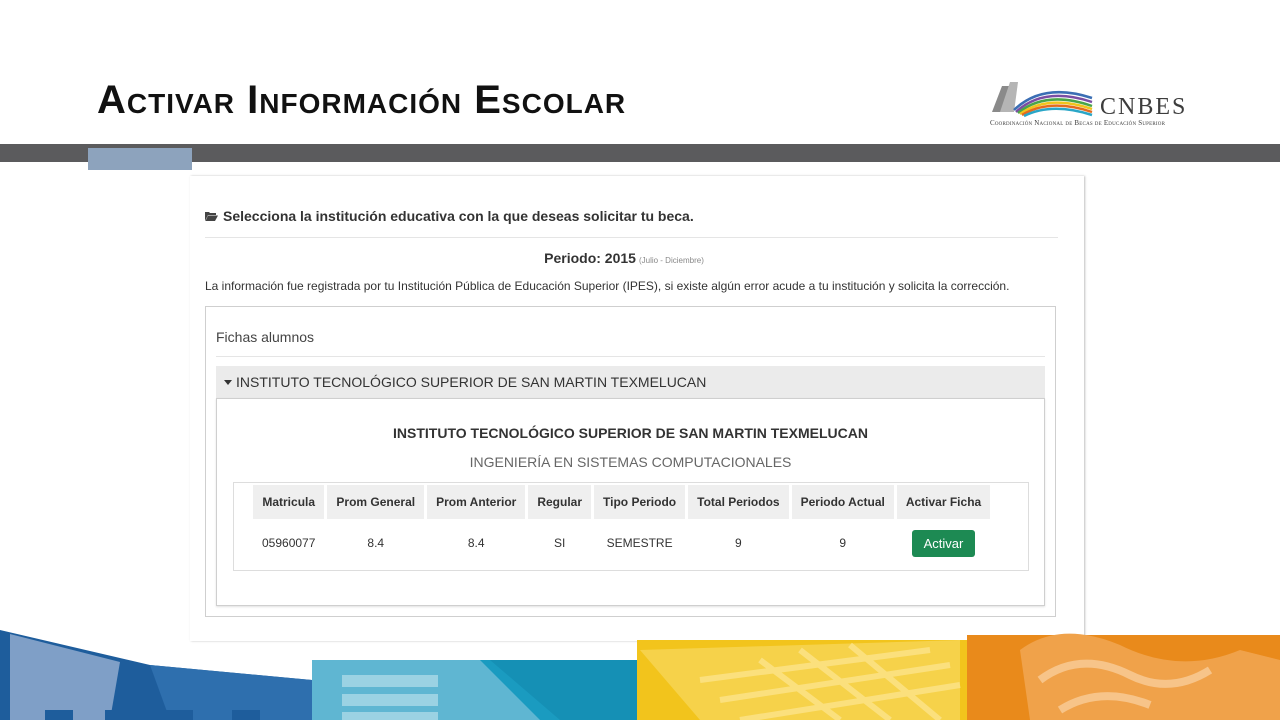  I want to click on cell-activar-ficha: Activar, so click(943, 543).